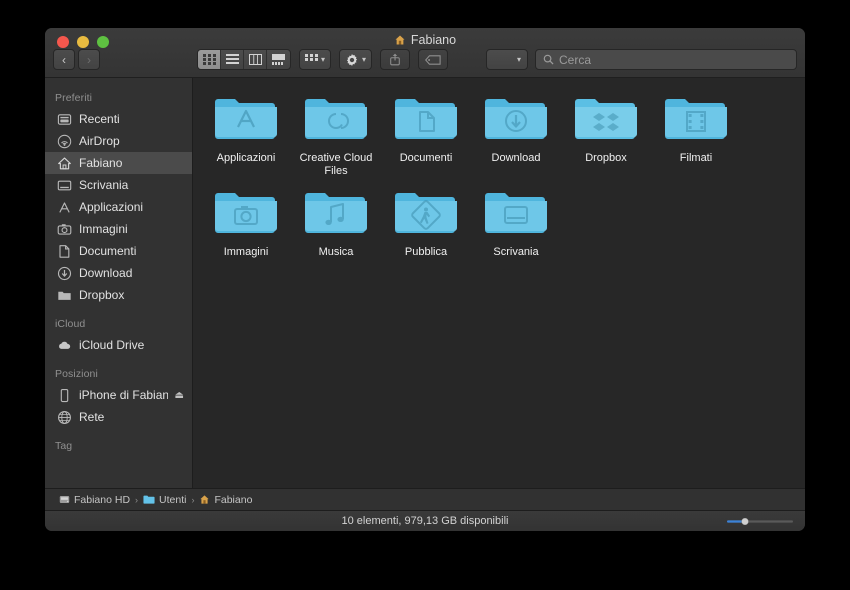  What do you see at coordinates (548, 59) in the screenshot?
I see `search-icon` at bounding box center [548, 59].